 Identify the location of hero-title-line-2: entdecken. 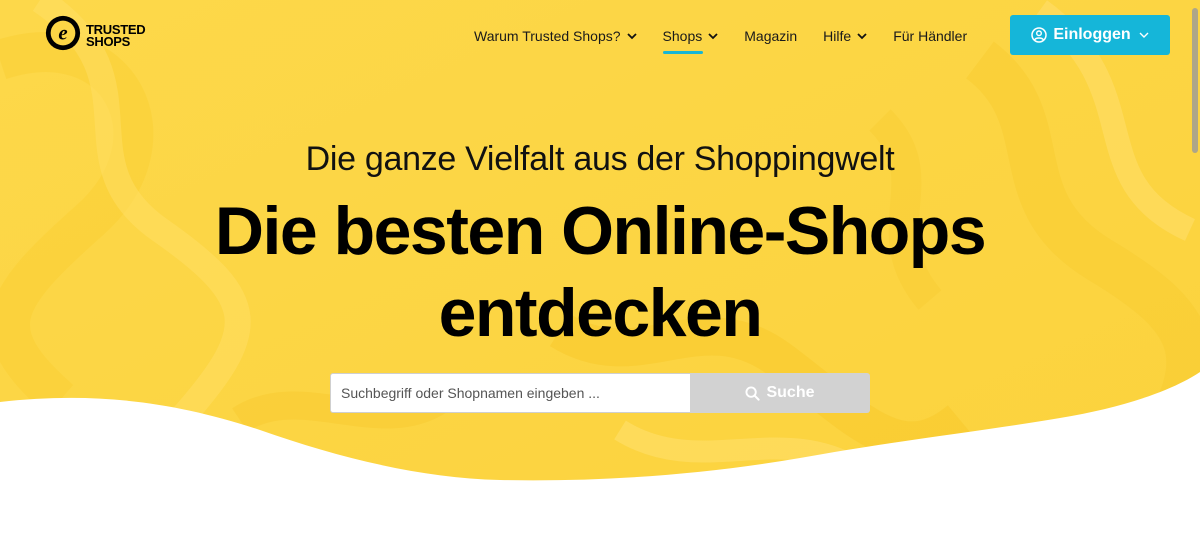
(600, 313).